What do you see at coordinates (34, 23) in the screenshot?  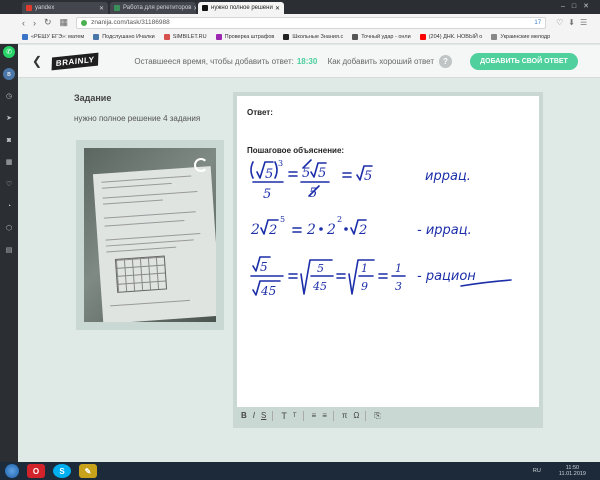 I see `forward-nav-icon: ›` at bounding box center [34, 23].